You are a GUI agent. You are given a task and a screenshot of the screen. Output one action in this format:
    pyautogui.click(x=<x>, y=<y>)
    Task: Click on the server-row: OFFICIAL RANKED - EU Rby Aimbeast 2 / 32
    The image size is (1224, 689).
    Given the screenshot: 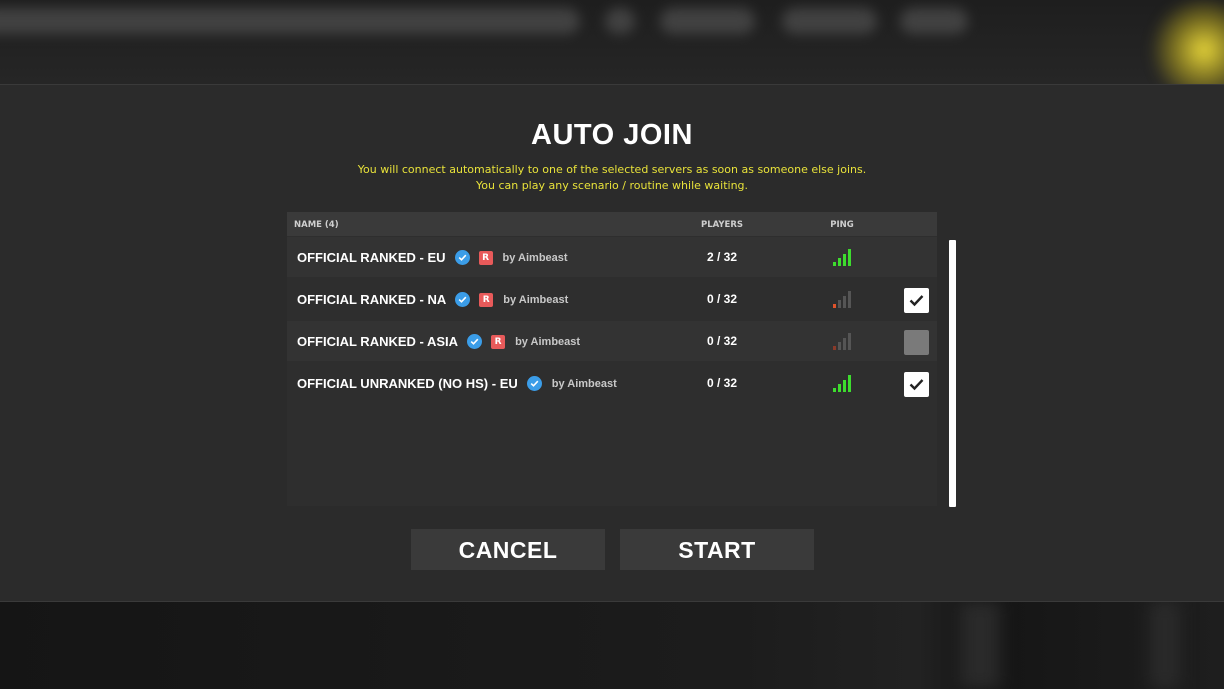 What is the action you would take?
    pyautogui.click(x=612, y=257)
    